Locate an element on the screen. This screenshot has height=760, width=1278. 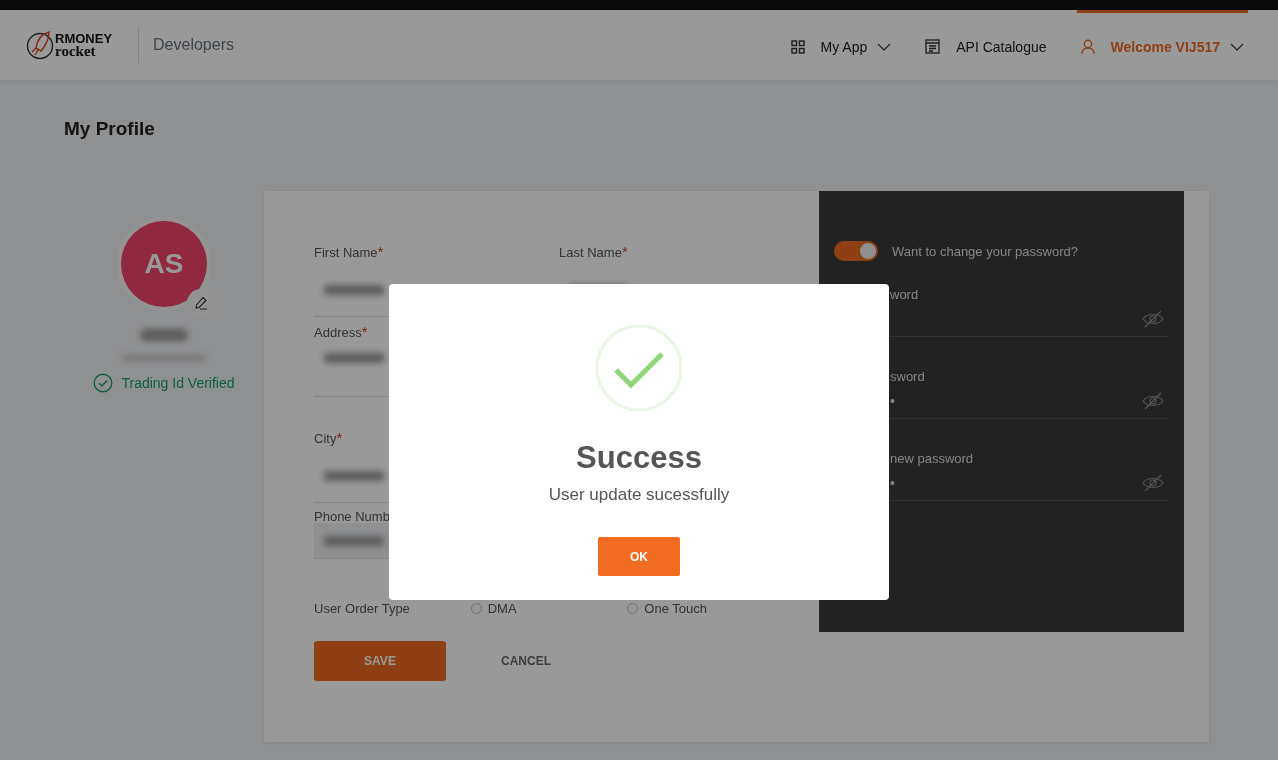
verified-label: Trading Id Verified is located at coordinates (178, 383).